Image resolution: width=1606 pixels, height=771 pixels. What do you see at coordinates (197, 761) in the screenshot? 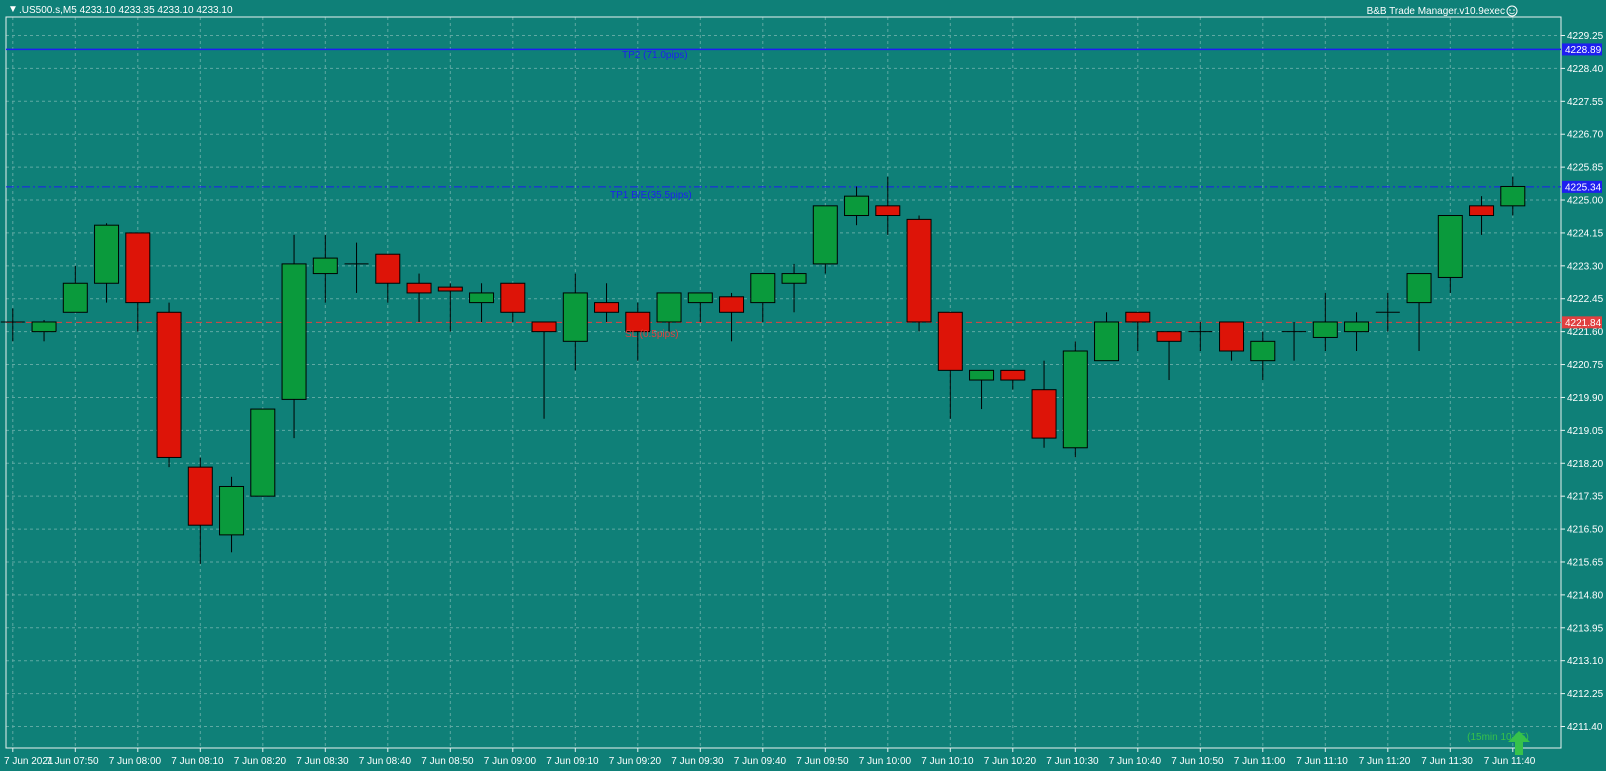
I see `time-tick-label: 7 Jun 08:10` at bounding box center [197, 761].